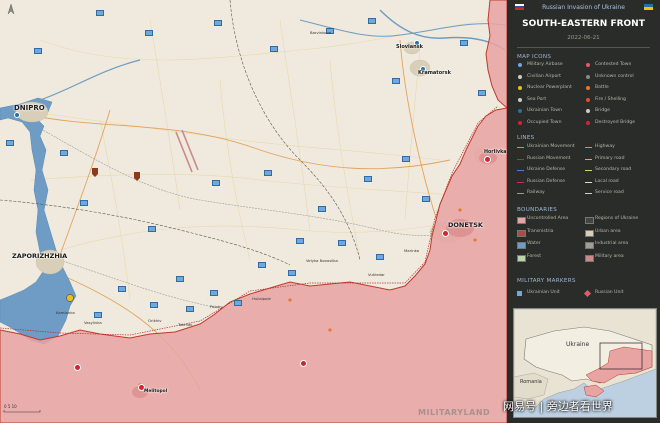  What do you see at coordinates (610, 158) in the screenshot?
I see `legend-item-label: Primary road` at bounding box center [610, 158].